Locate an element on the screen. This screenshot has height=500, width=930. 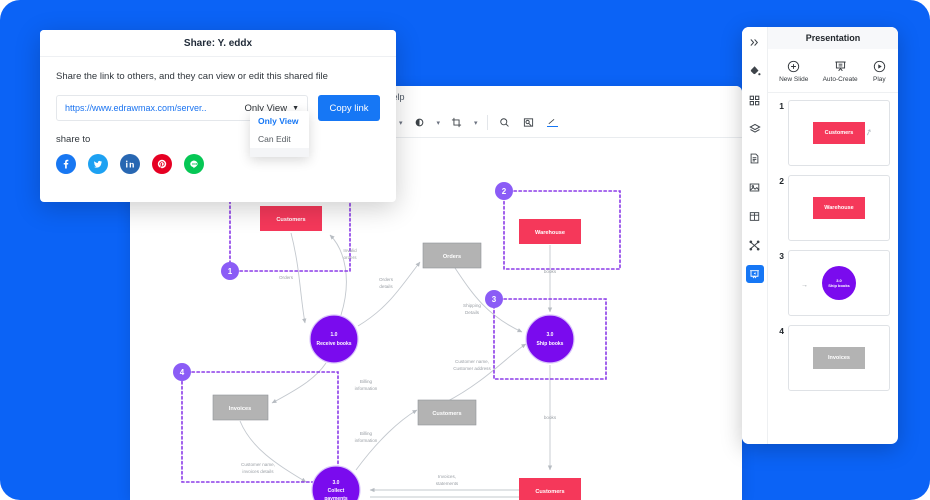
document-icon is located at coordinates (755, 158).